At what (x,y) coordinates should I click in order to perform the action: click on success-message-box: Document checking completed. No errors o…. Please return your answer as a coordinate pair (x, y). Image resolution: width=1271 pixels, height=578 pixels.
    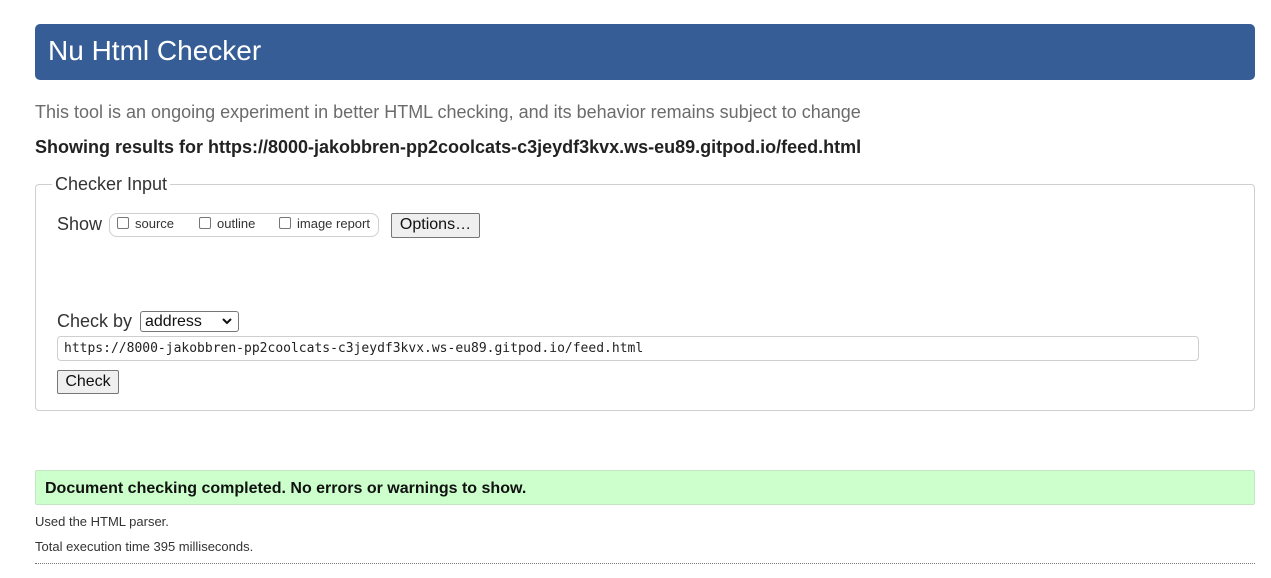
    Looking at the image, I should click on (645, 487).